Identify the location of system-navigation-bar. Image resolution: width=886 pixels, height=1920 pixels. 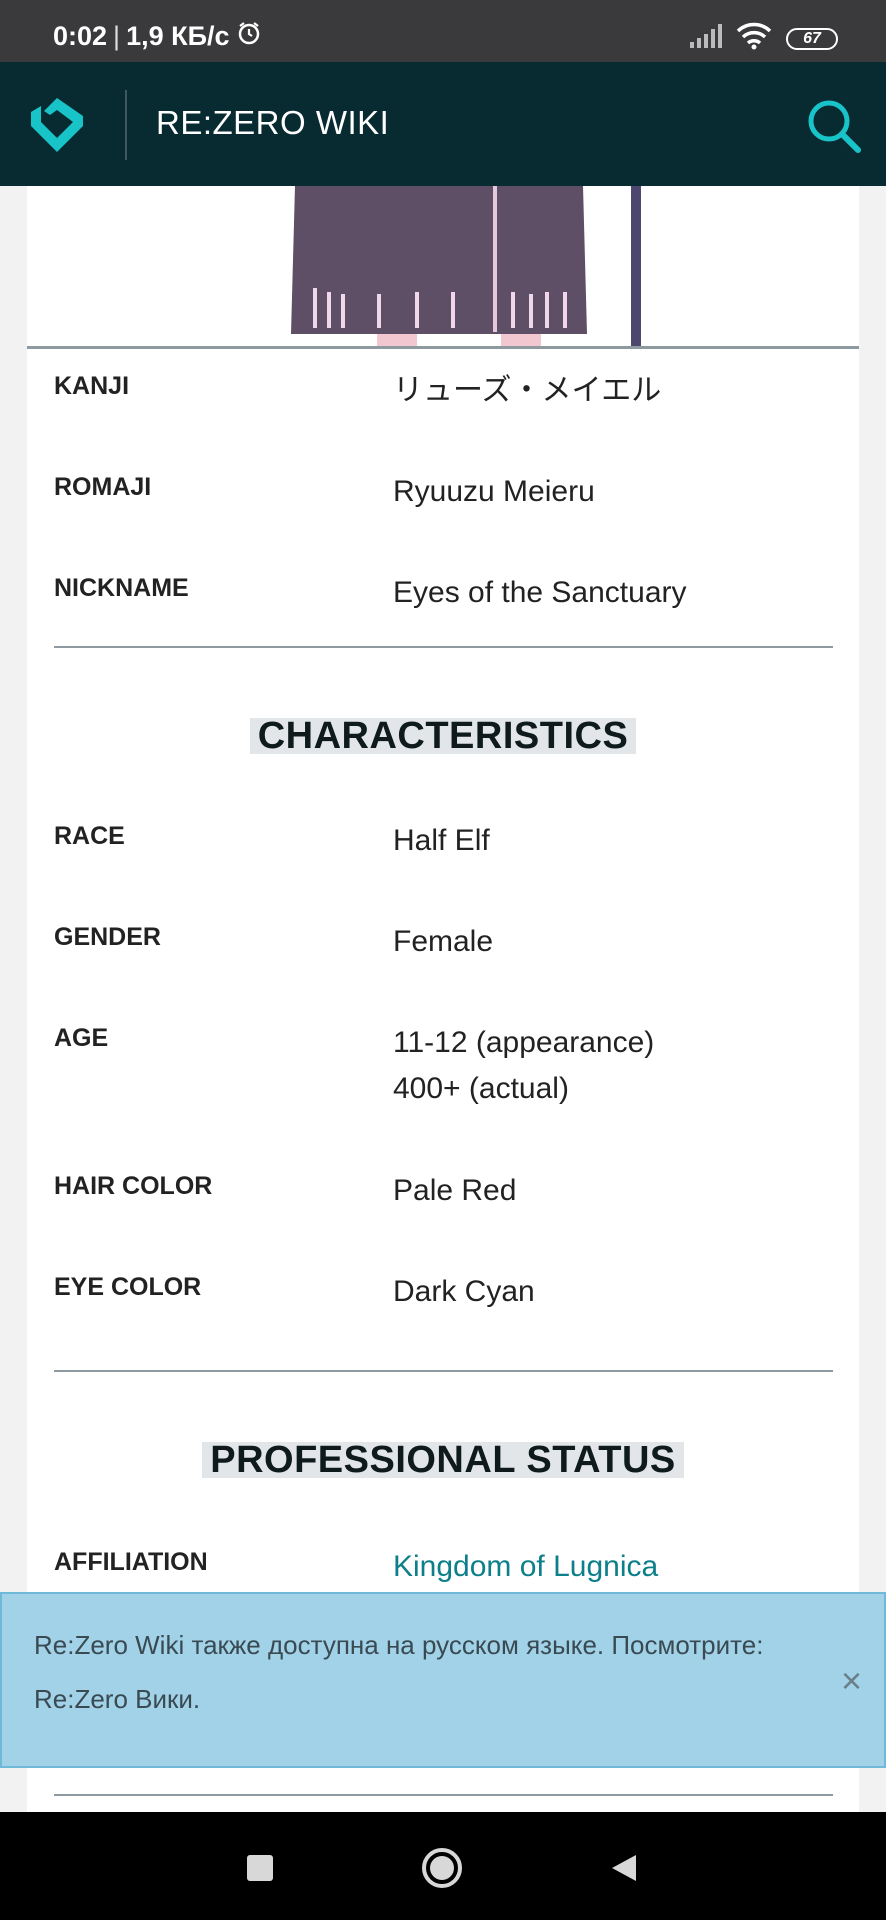
(443, 1866).